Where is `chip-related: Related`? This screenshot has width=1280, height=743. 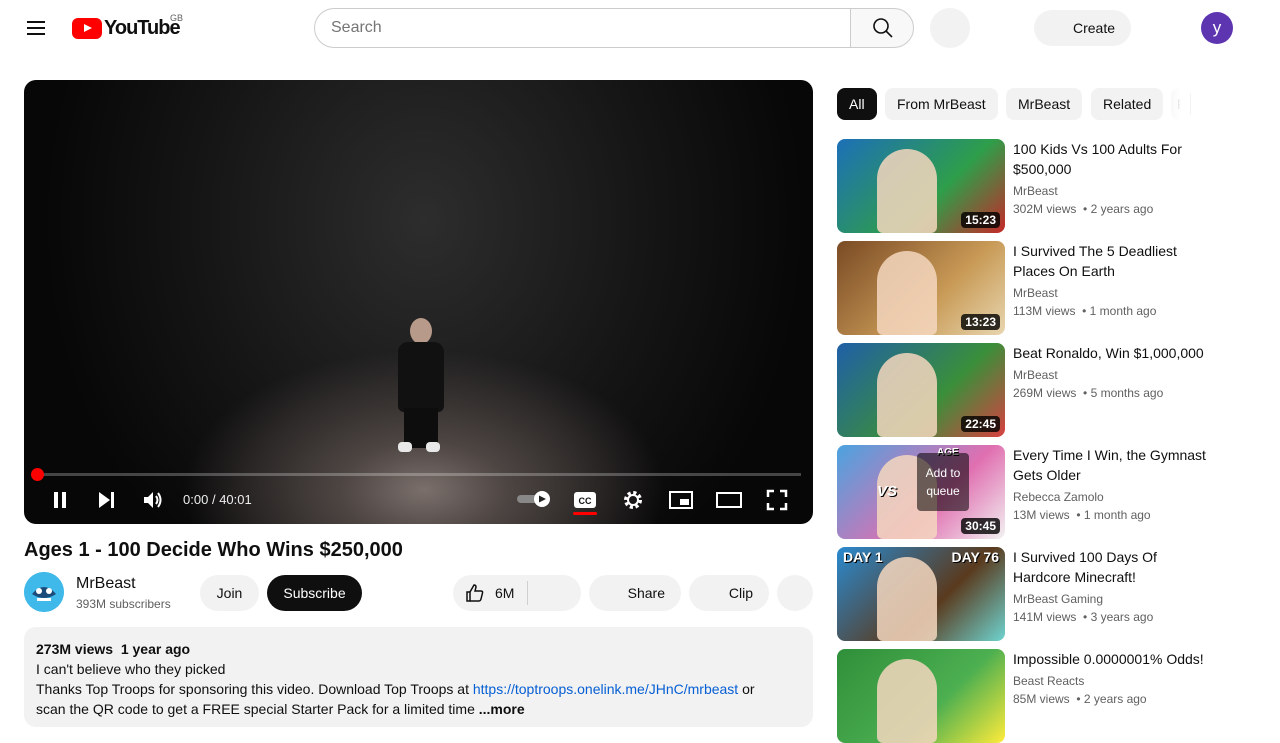
chip-related: Related is located at coordinates (1127, 104).